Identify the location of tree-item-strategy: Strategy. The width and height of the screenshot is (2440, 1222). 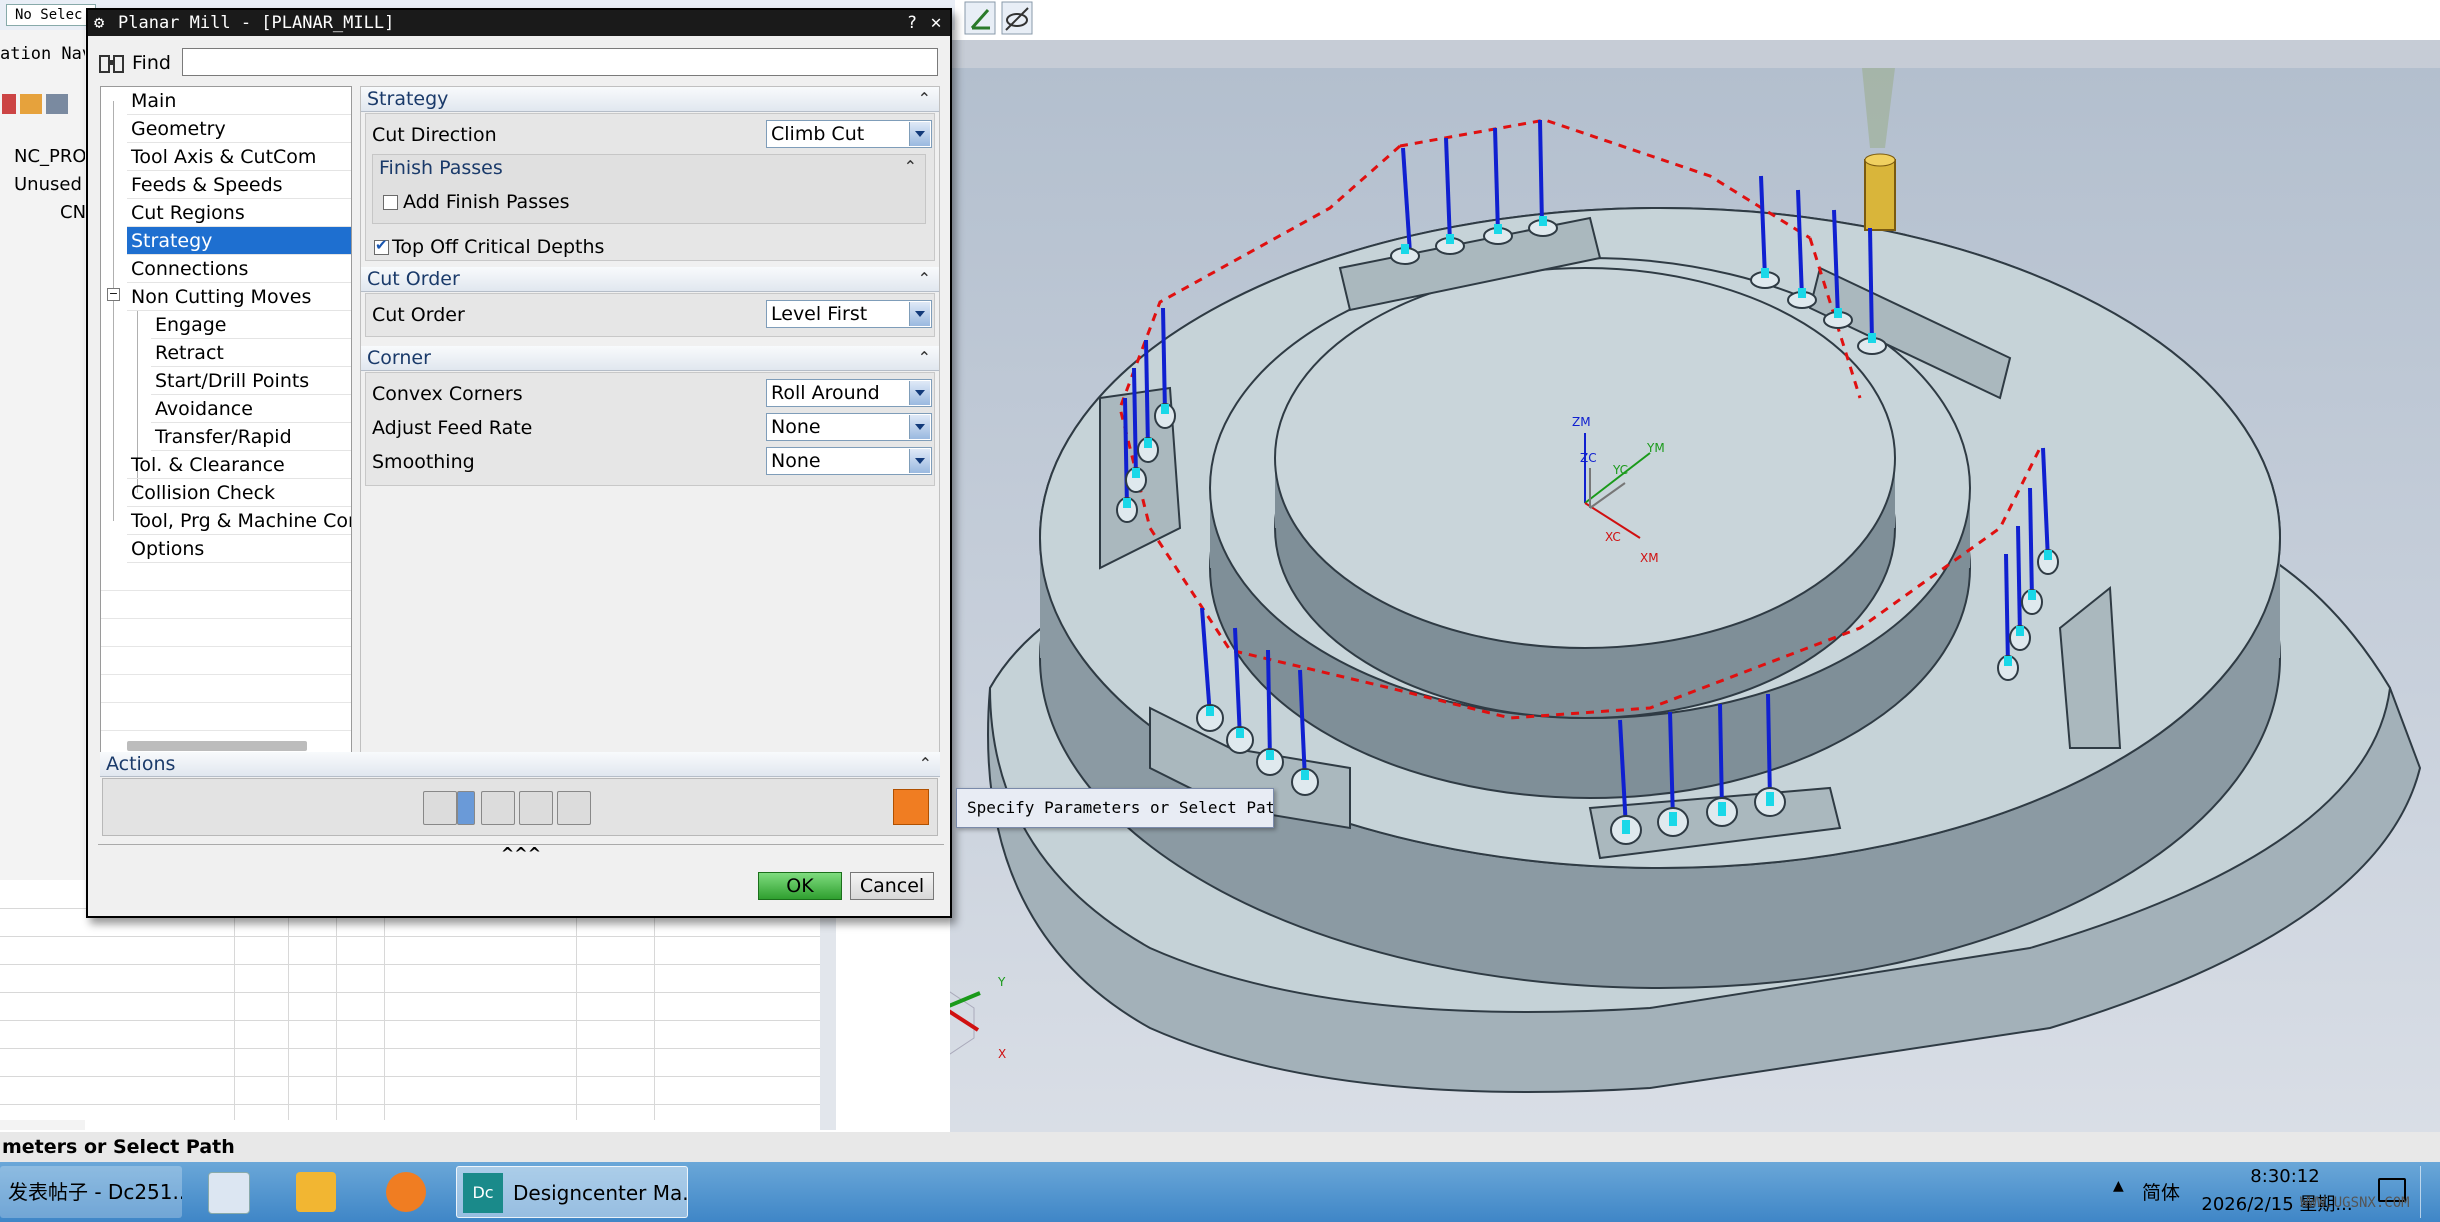
(239, 241).